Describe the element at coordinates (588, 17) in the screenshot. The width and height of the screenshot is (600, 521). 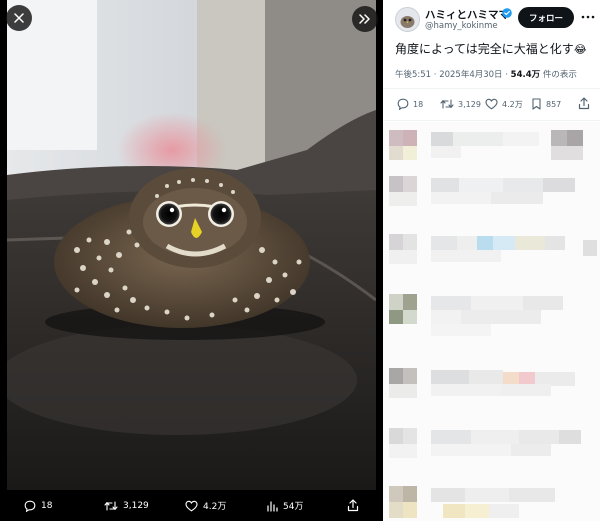
I see `more-options-icon` at that location.